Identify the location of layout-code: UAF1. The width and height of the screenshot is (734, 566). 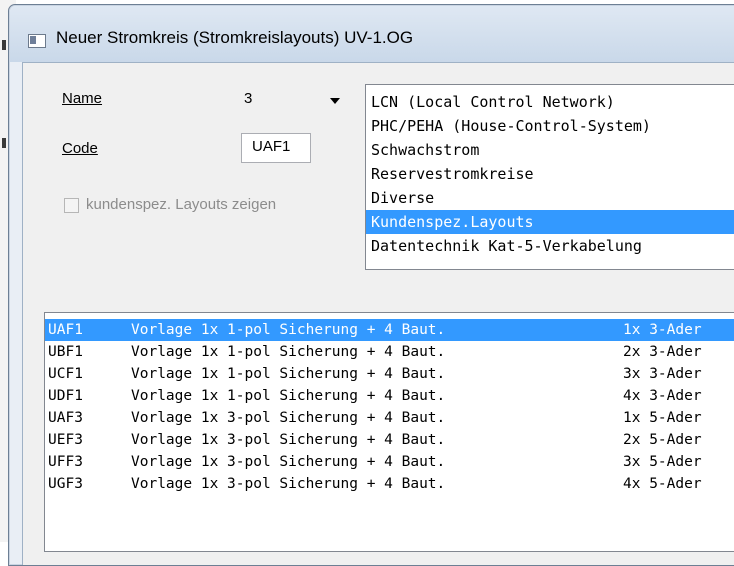
(65, 330).